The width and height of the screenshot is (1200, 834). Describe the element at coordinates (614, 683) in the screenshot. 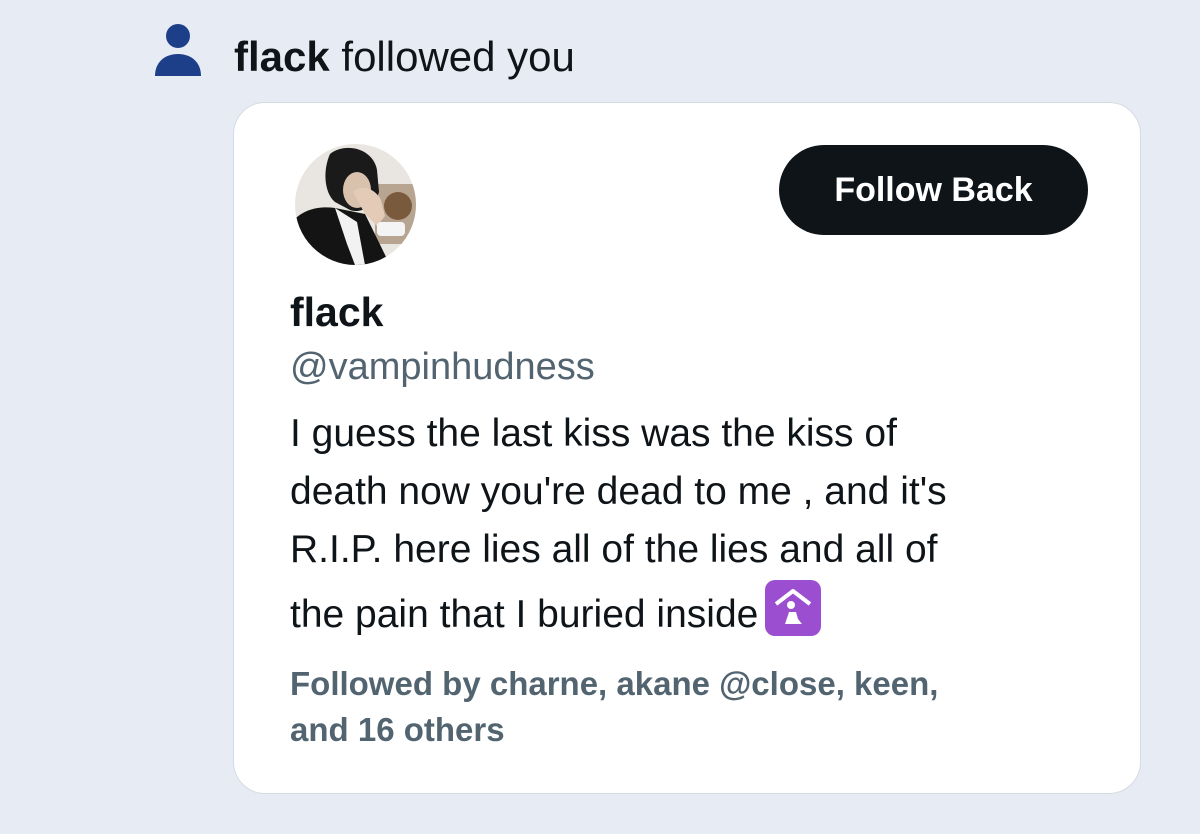

I see `followed-by-line: Followed by charne, akane @close, keen,` at that location.